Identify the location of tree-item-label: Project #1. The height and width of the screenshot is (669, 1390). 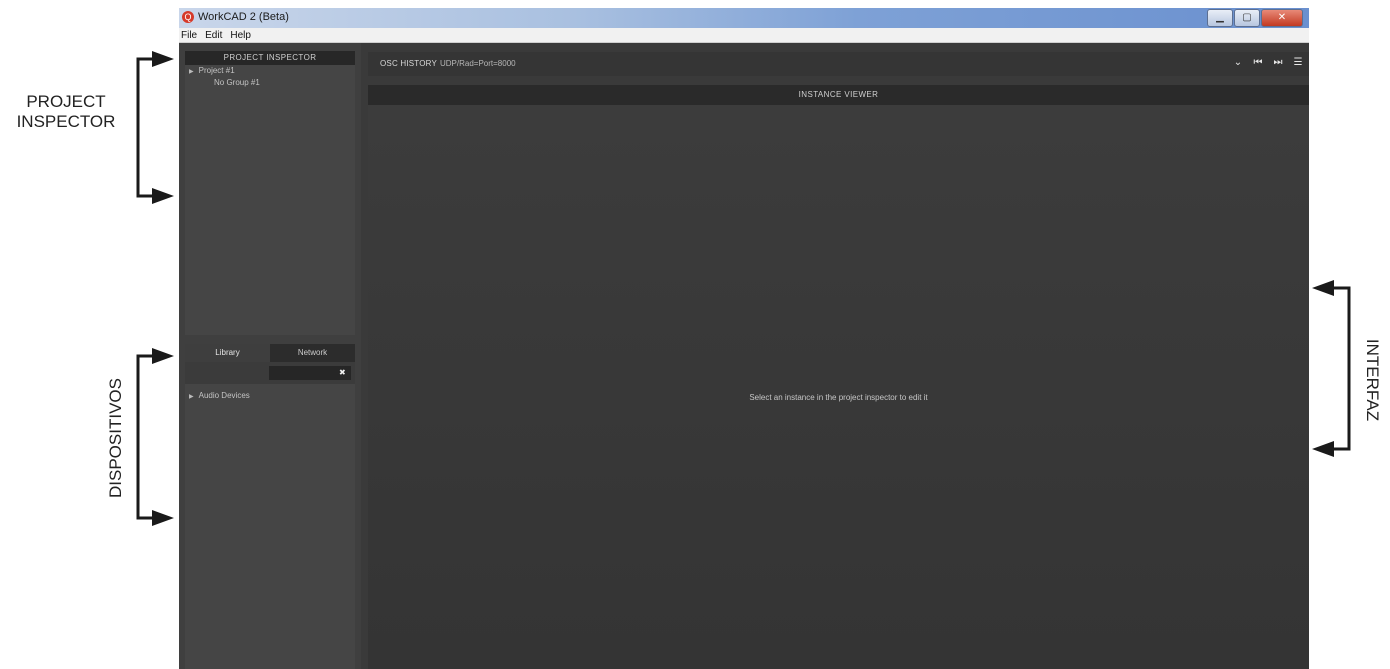
(216, 70).